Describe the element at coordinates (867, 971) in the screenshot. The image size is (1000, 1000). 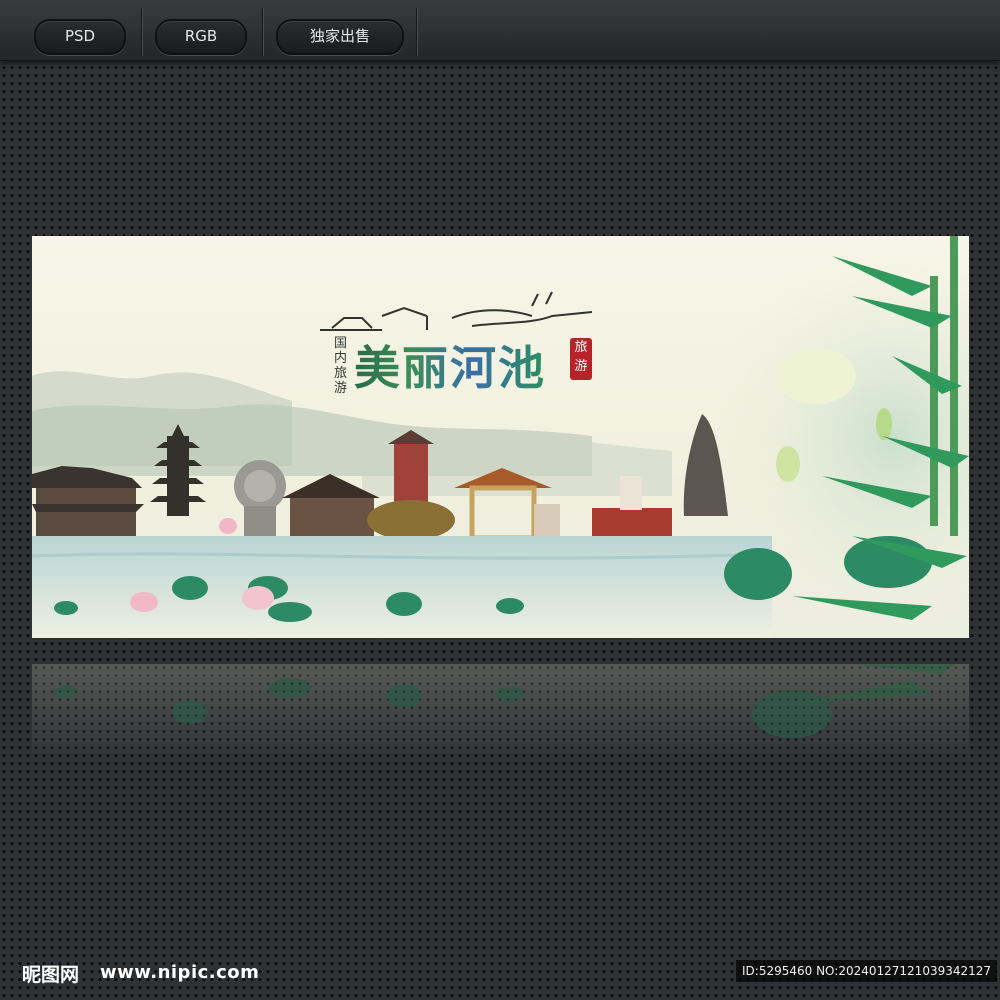
I see `image-id-label: ID:5295460 NO:20240127121039342127` at that location.